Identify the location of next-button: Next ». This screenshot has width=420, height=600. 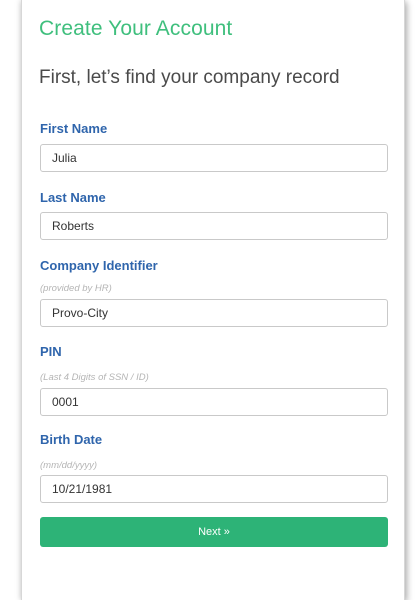
(214, 532).